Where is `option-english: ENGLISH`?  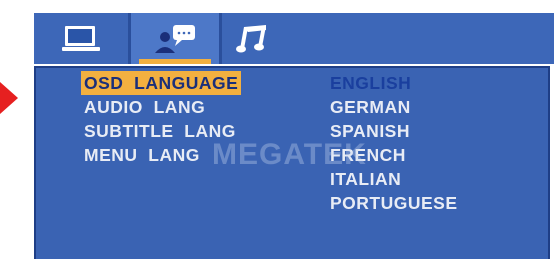 option-english: ENGLISH is located at coordinates (394, 83).